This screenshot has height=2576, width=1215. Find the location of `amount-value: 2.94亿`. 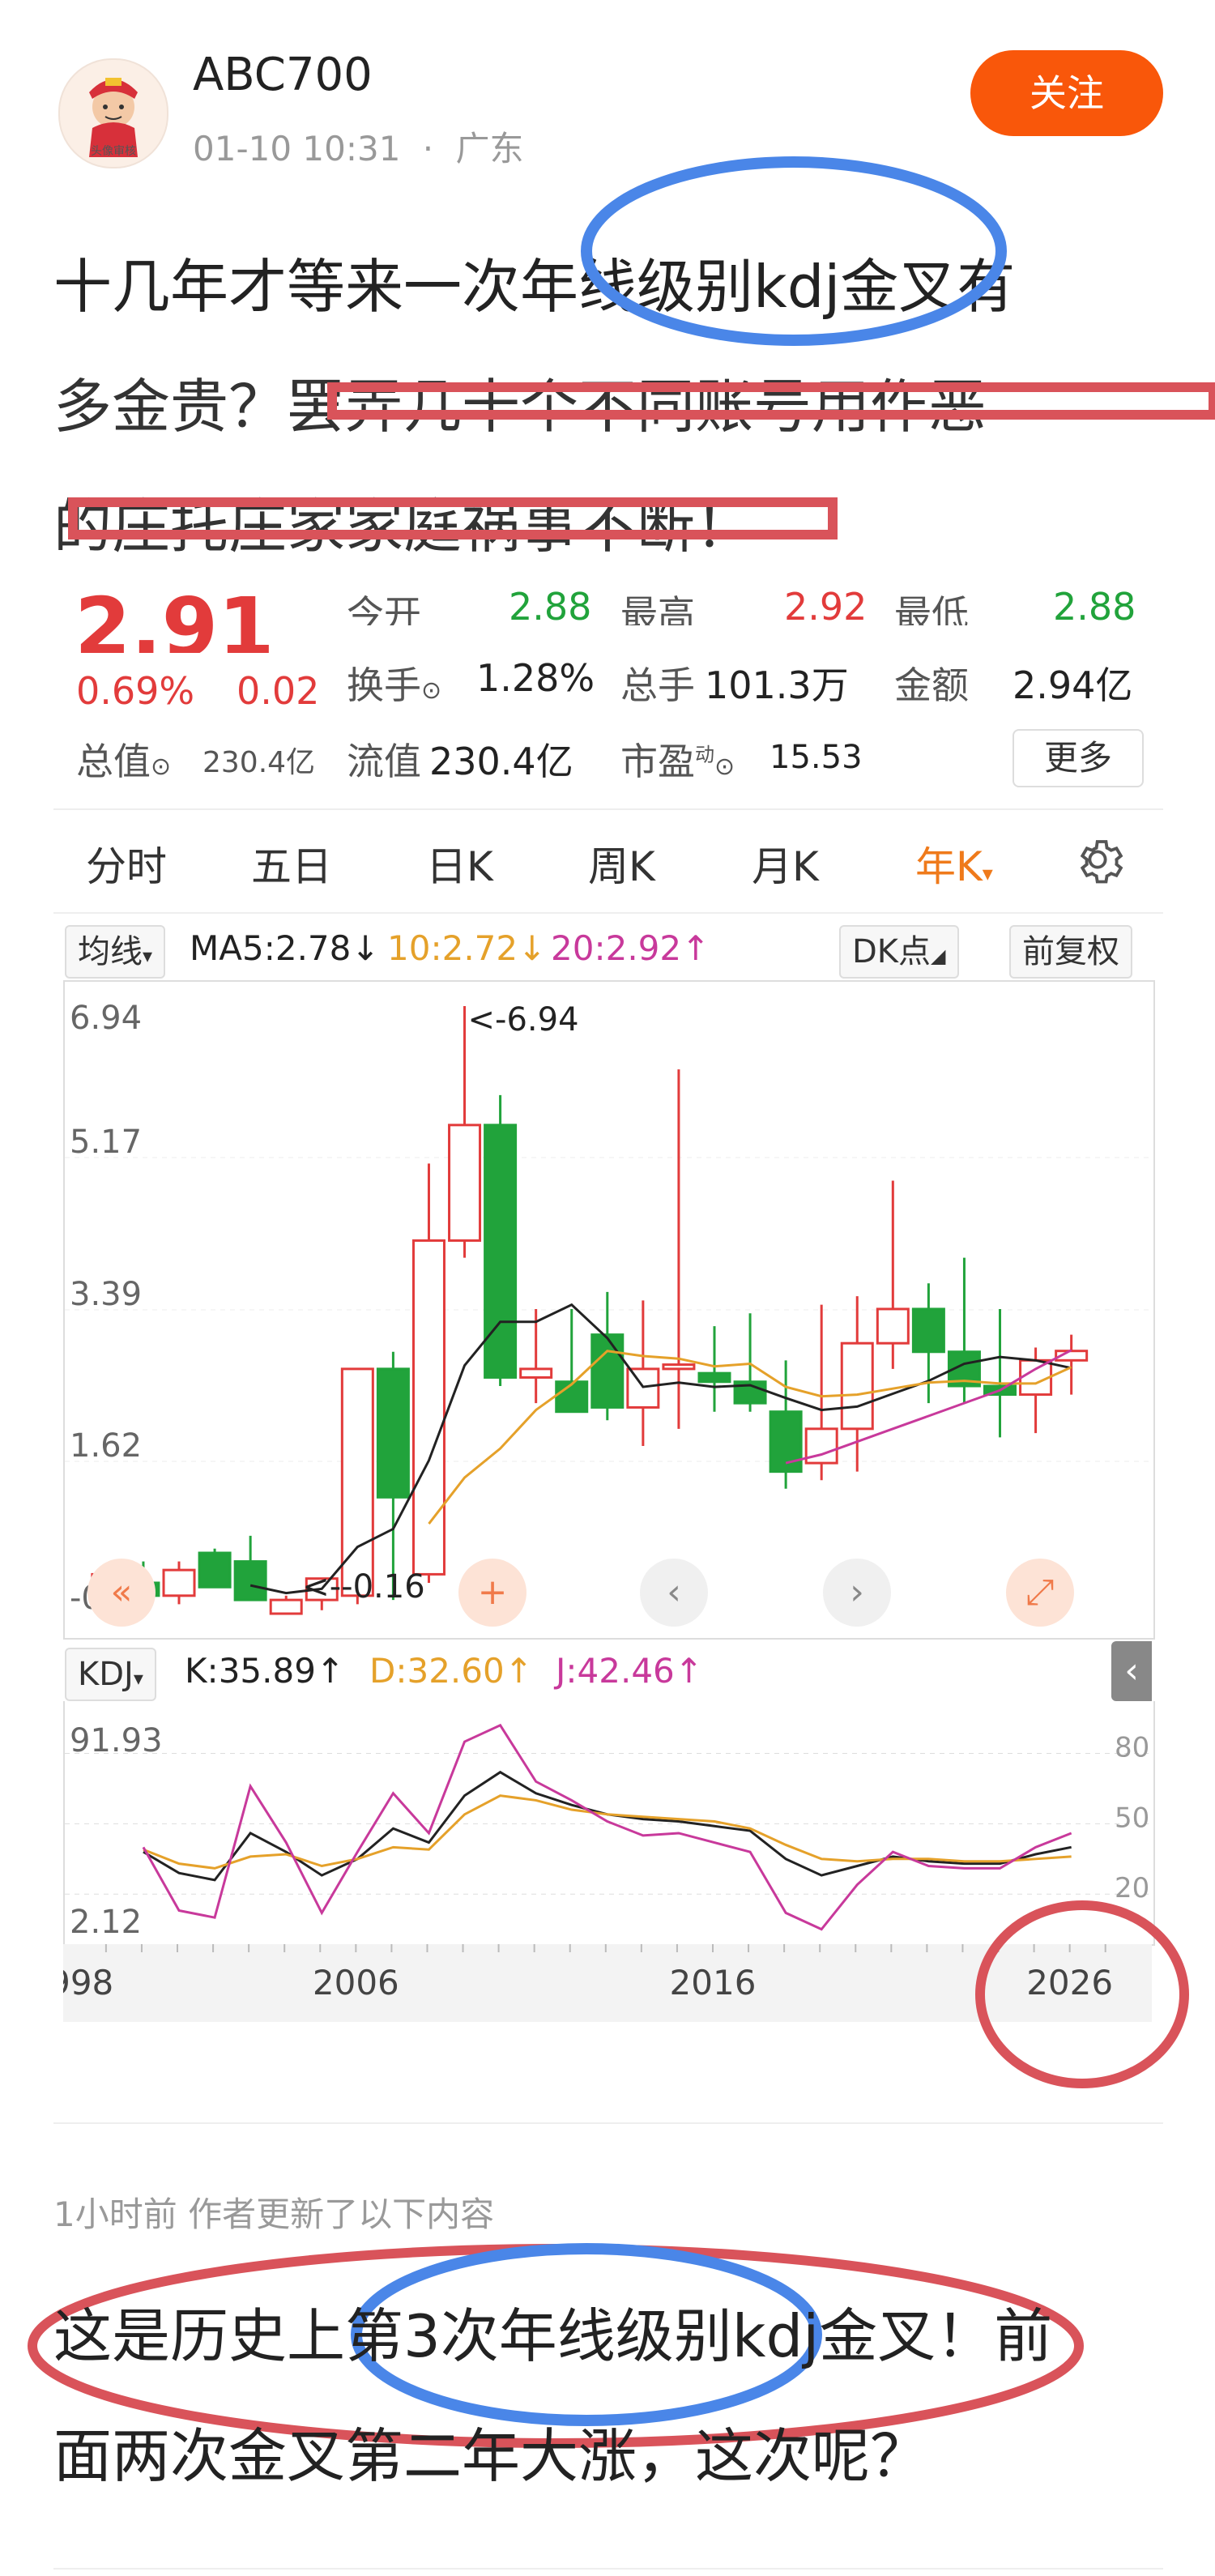

amount-value: 2.94亿 is located at coordinates (1073, 685).